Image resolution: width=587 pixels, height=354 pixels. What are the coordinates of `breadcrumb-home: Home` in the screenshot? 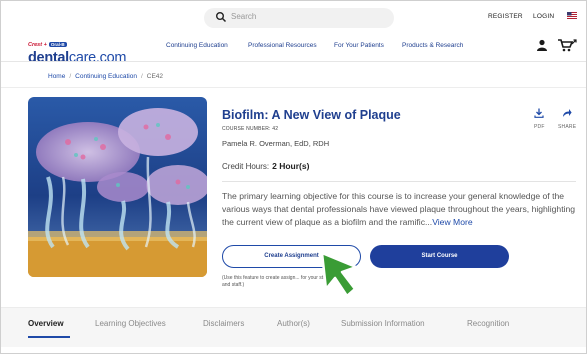 It's located at (56, 76).